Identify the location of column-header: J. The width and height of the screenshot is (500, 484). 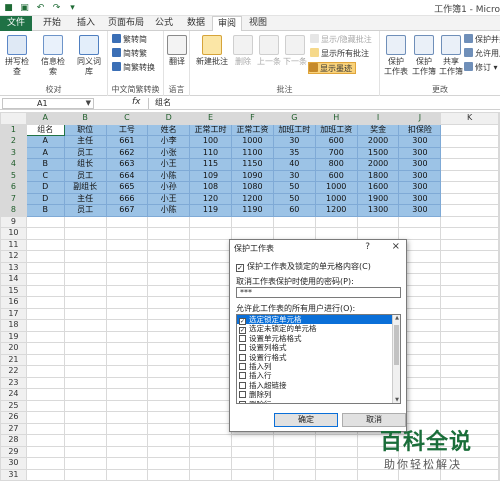
(420, 118).